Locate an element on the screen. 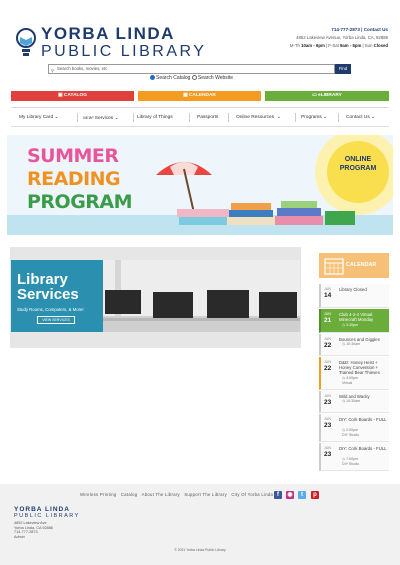 This screenshot has width=400, height=565. event-title: Library Closed is located at coordinates (353, 289).